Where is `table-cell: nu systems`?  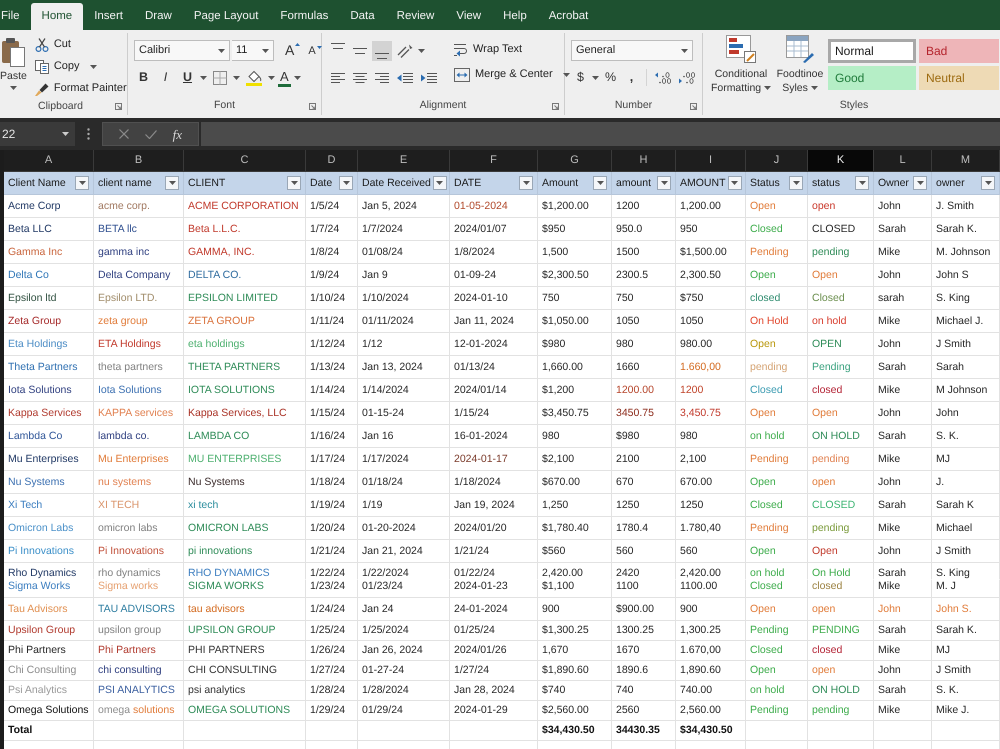
table-cell: nu systems is located at coordinates (139, 482).